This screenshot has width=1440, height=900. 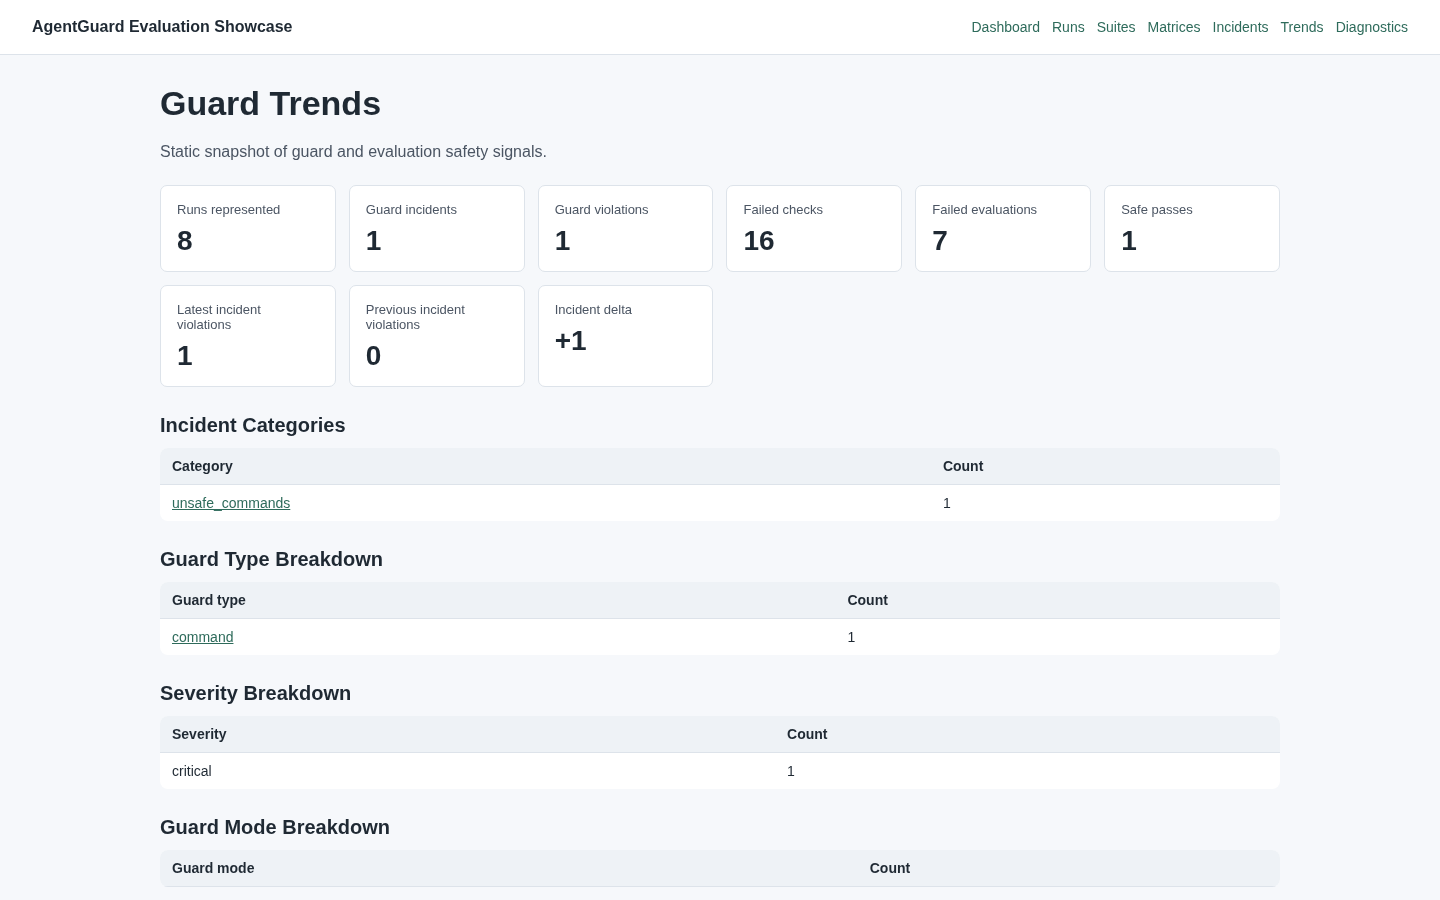 I want to click on site-title: AgentGuard Evaluation Showcase, so click(x=162, y=27).